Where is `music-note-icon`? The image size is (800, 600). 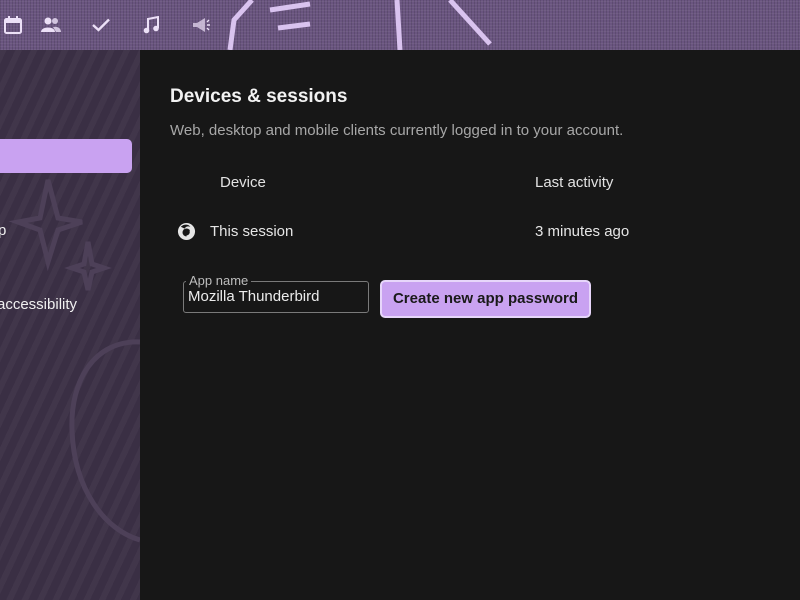 music-note-icon is located at coordinates (151, 25).